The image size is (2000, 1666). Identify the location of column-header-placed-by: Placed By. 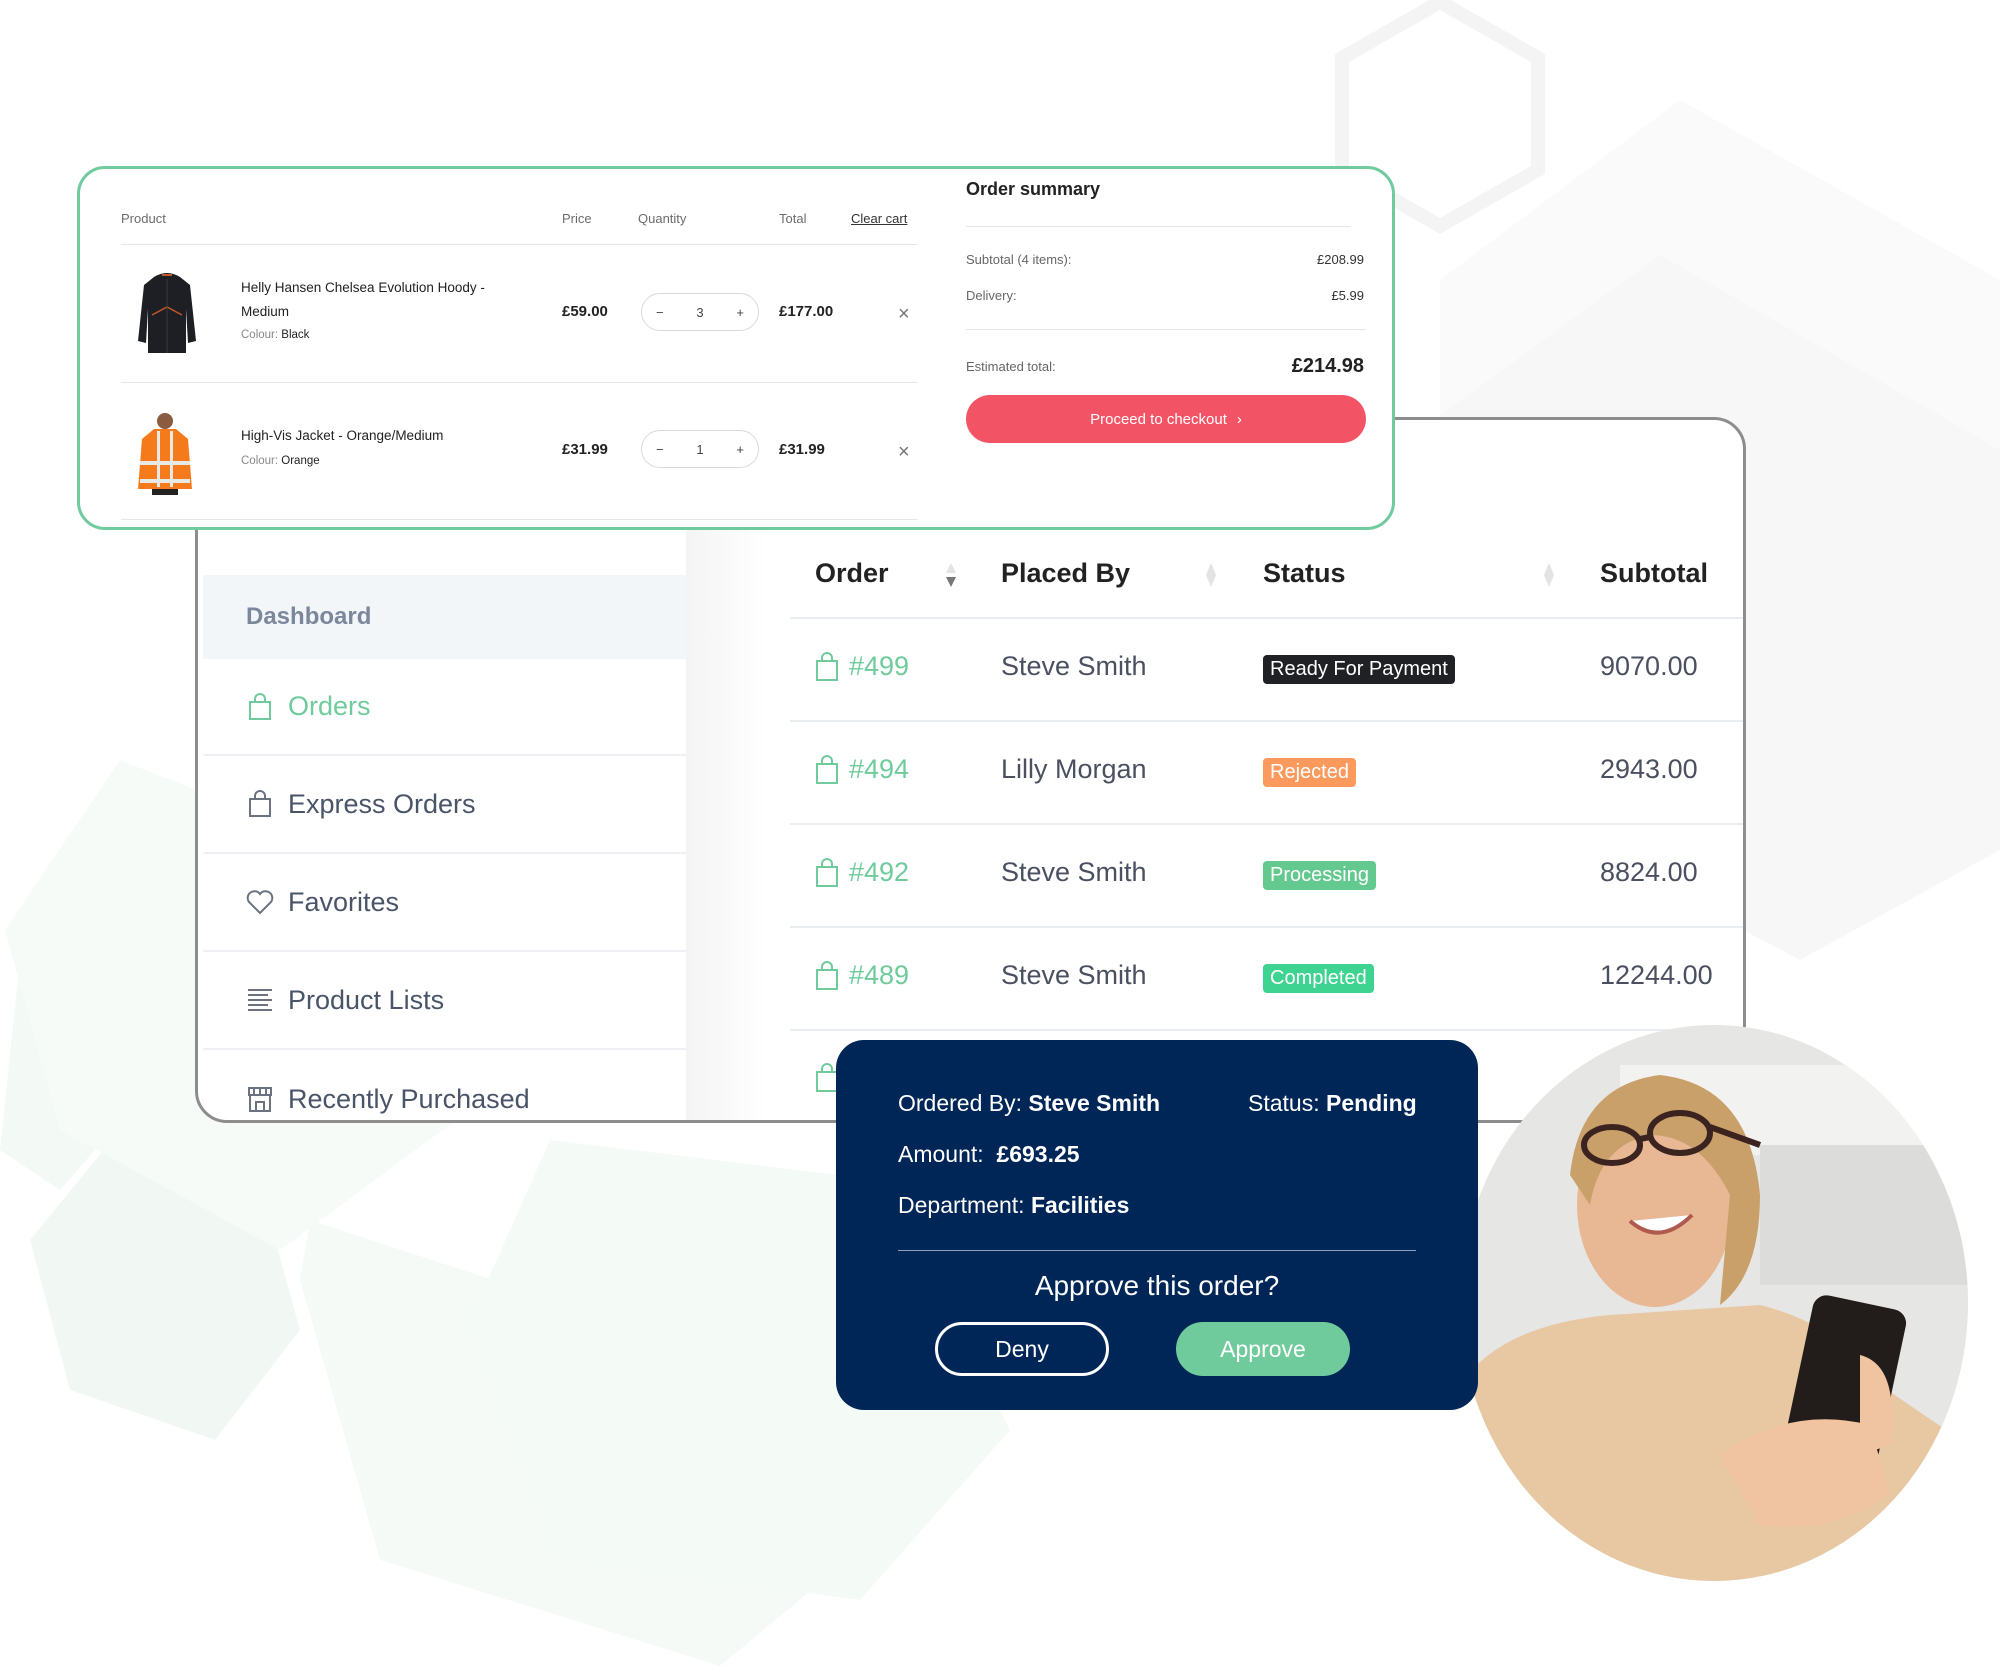
(1065, 573).